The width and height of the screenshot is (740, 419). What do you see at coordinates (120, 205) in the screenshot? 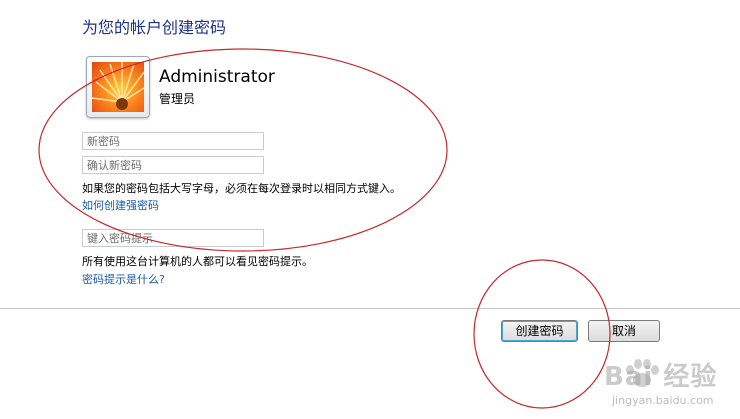
I see `strong-password-link: 如何创建强密码` at bounding box center [120, 205].